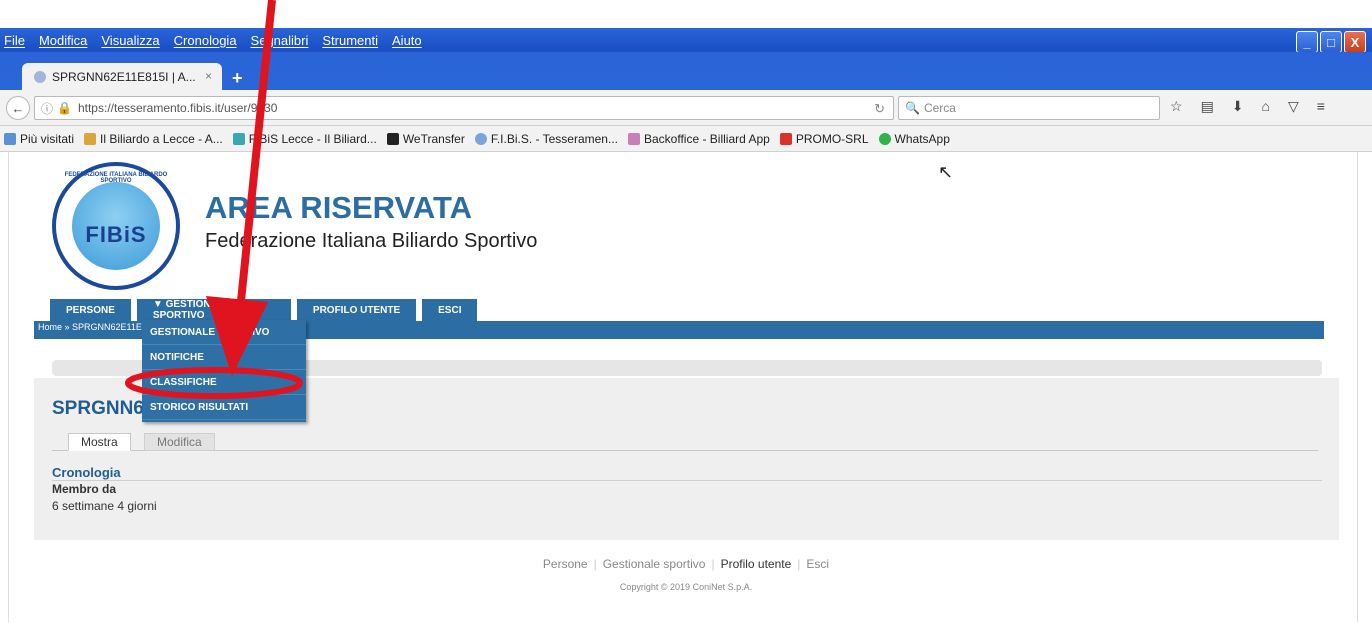 This screenshot has width=1372, height=623. I want to click on annotation-arrow-shaft, so click(255, 165).